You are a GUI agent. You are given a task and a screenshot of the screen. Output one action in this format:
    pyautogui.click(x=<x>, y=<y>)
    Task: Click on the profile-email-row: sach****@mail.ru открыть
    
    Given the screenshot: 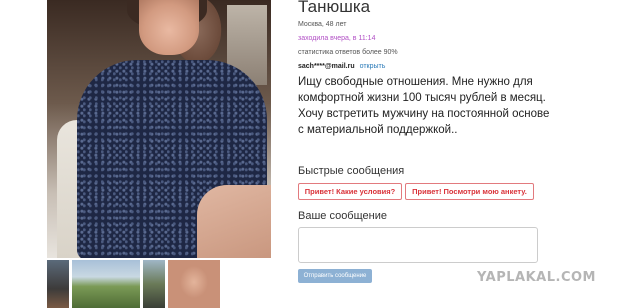 What is the action you would take?
    pyautogui.click(x=341, y=66)
    